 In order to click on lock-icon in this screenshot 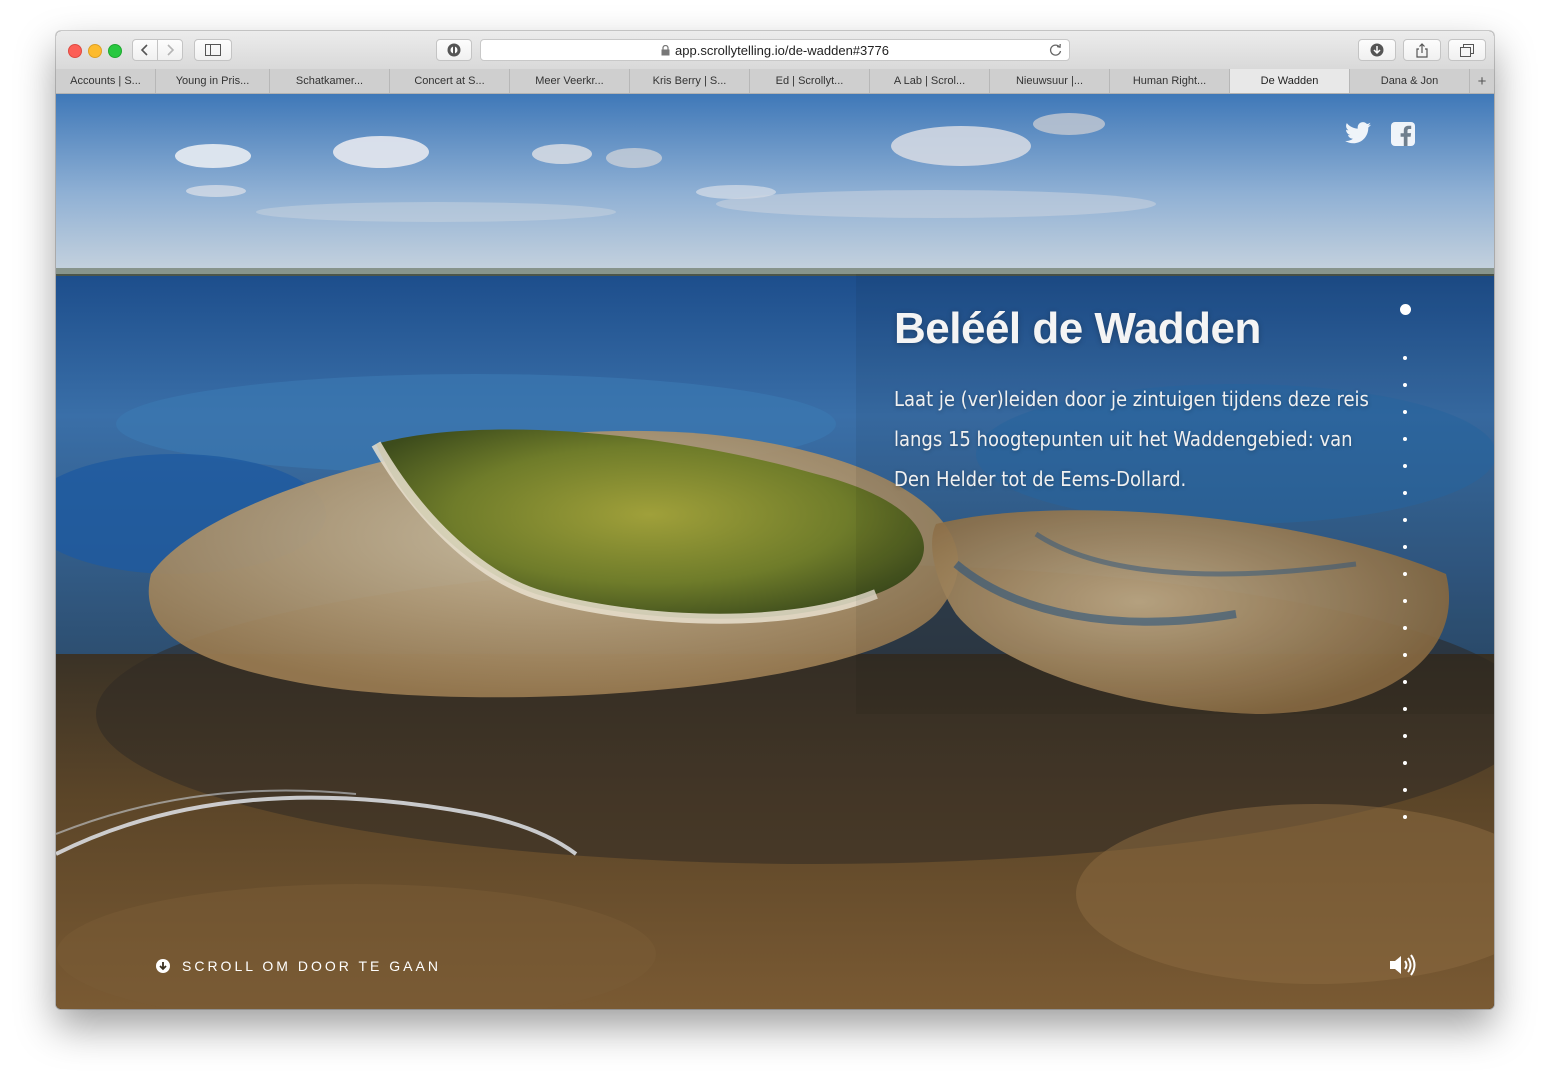, I will do `click(665, 50)`.